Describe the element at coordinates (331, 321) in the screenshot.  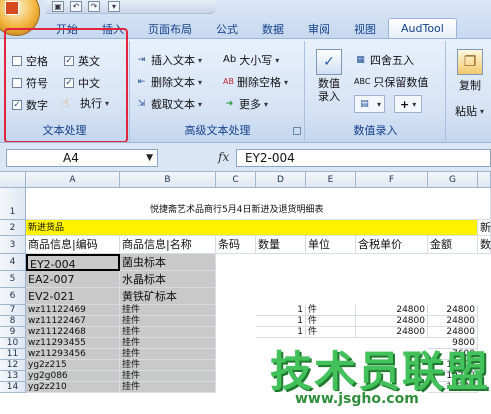
I see `cell-e8: 件` at that location.